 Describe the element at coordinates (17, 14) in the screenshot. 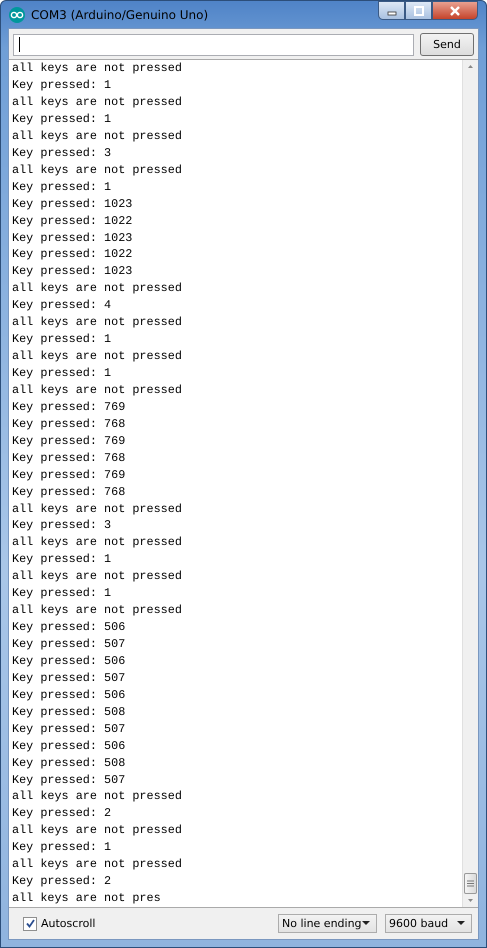

I see `infinity-logo-icon` at that location.